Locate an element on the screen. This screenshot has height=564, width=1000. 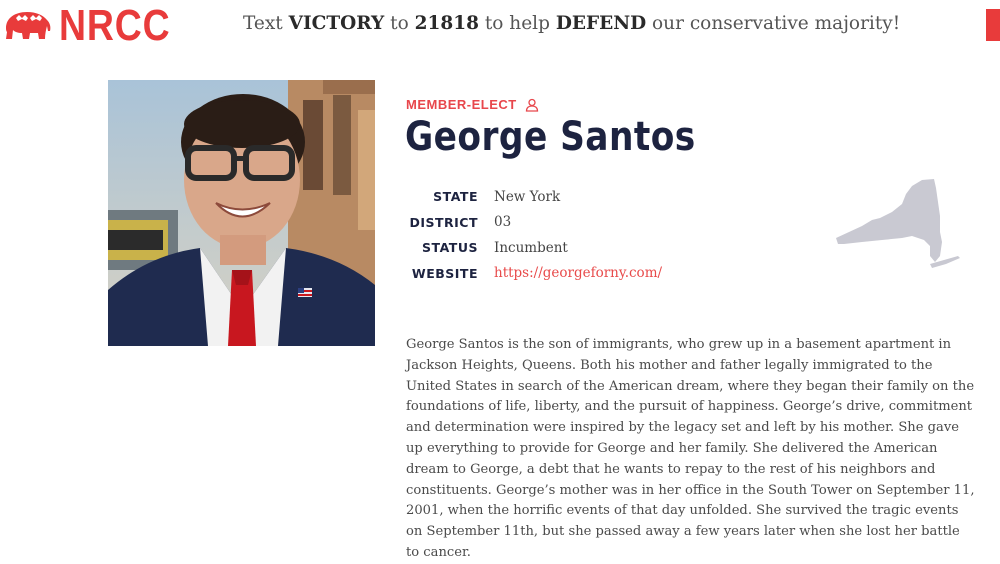
status-label-text: MEMBER-ELECT is located at coordinates (461, 104).